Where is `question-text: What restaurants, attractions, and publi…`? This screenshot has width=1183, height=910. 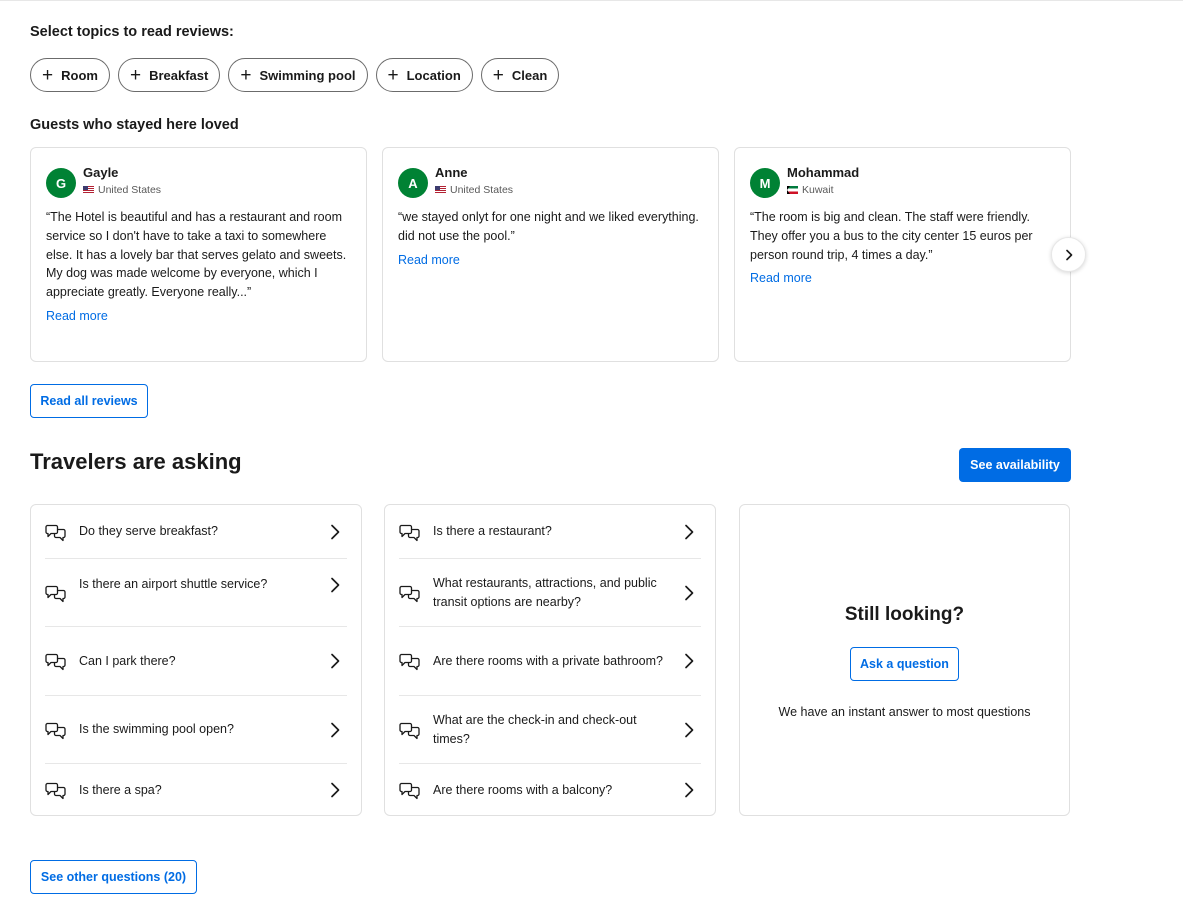 question-text: What restaurants, attractions, and publi… is located at coordinates (545, 592).